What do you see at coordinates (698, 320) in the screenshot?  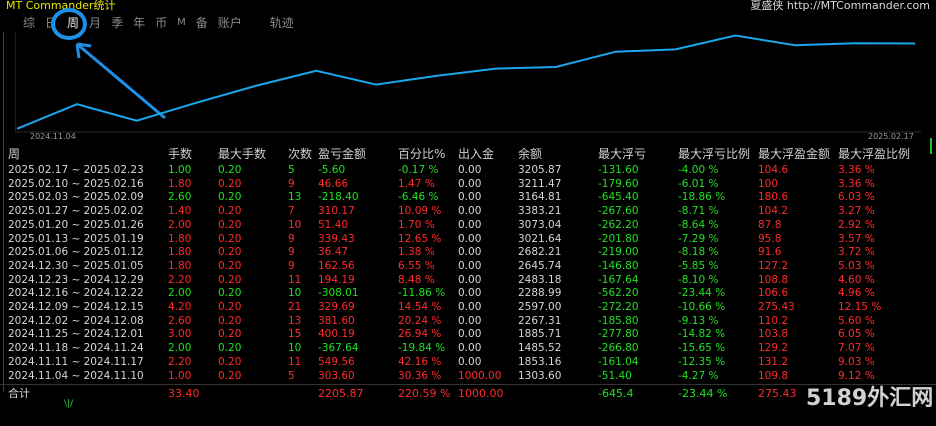 I see `cell-dd-pct: -9.13 %` at bounding box center [698, 320].